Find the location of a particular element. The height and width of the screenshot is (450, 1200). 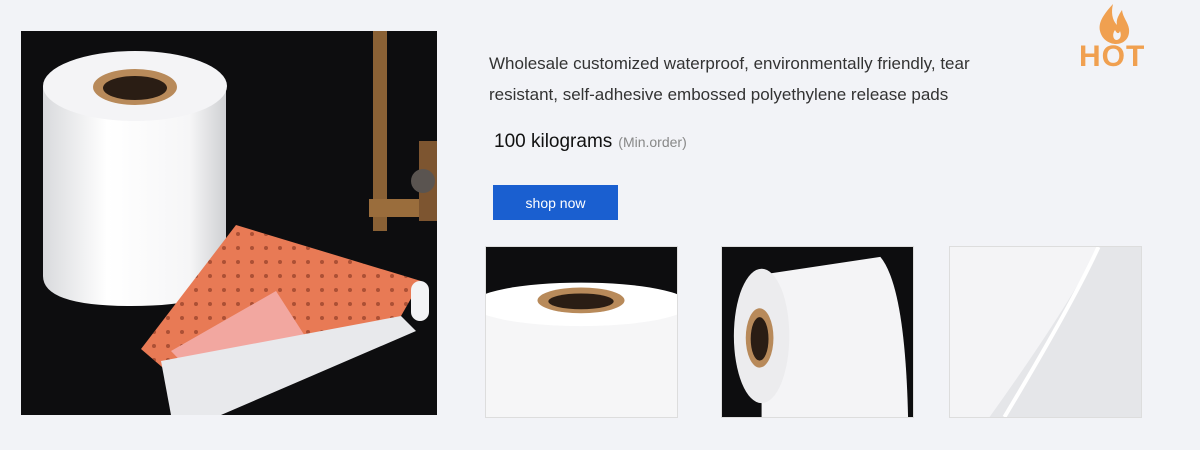

thumbnail-roll-top is located at coordinates (581, 332).